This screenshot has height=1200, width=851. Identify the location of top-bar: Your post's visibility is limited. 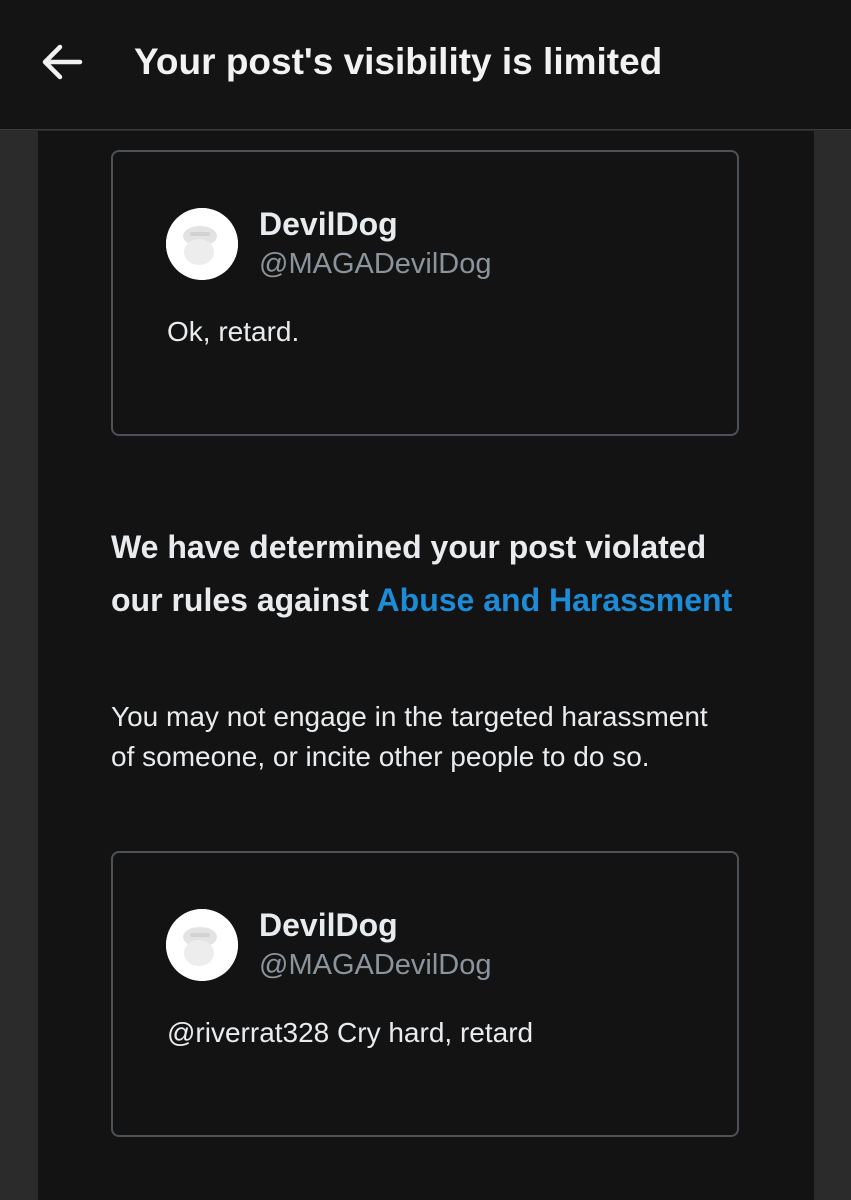
(425, 65).